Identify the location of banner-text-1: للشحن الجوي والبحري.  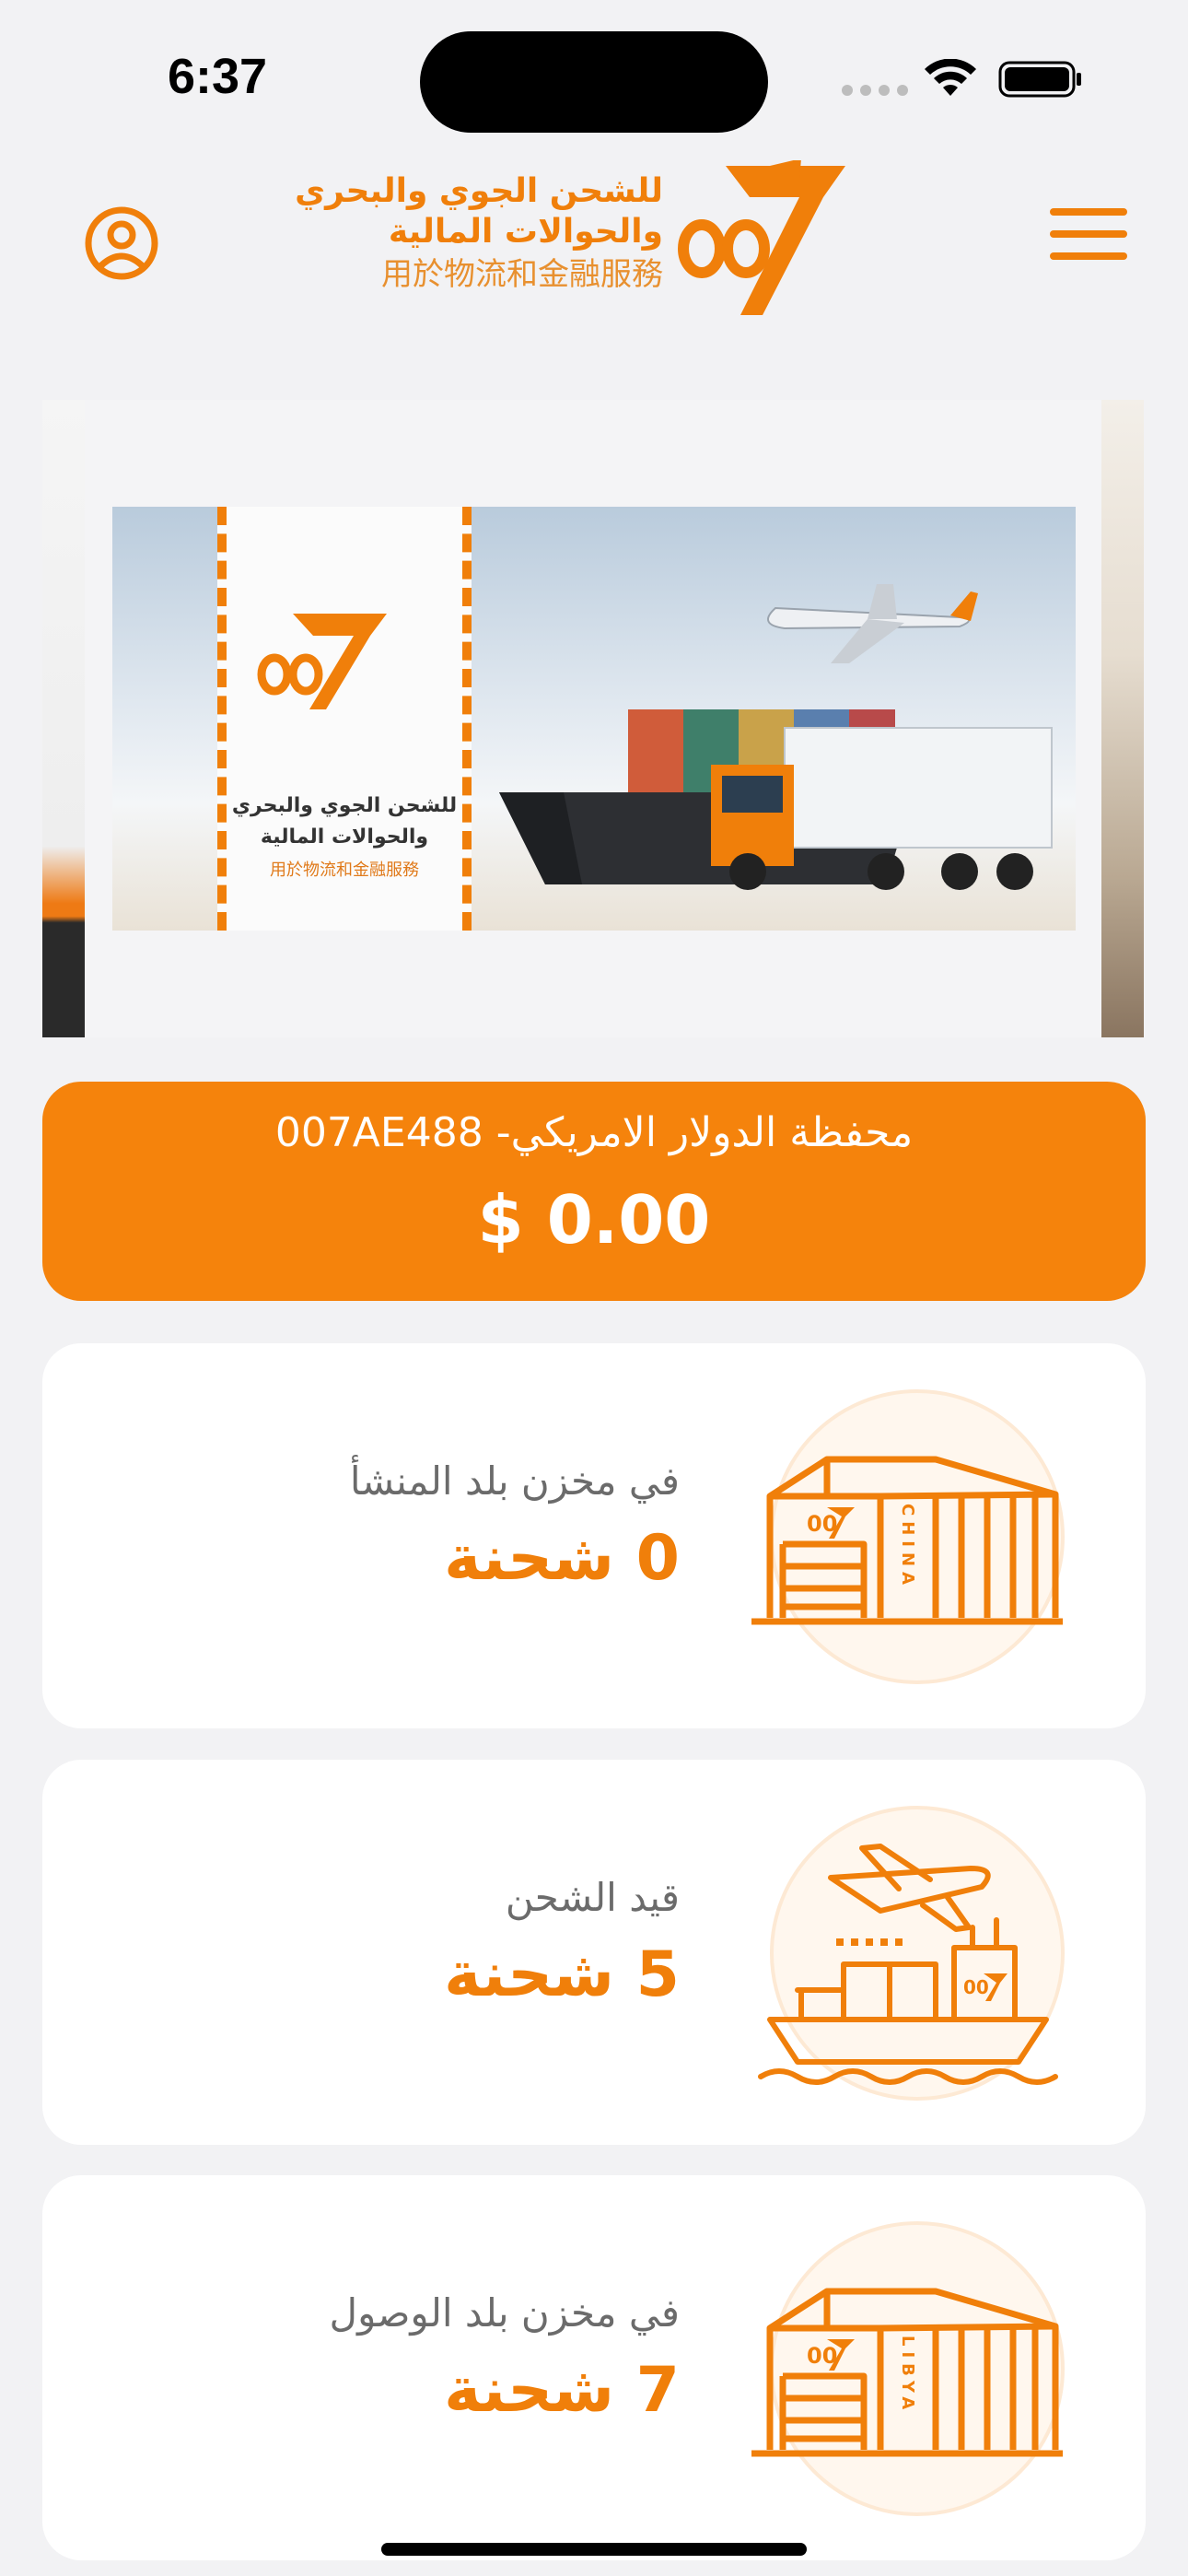
(344, 805).